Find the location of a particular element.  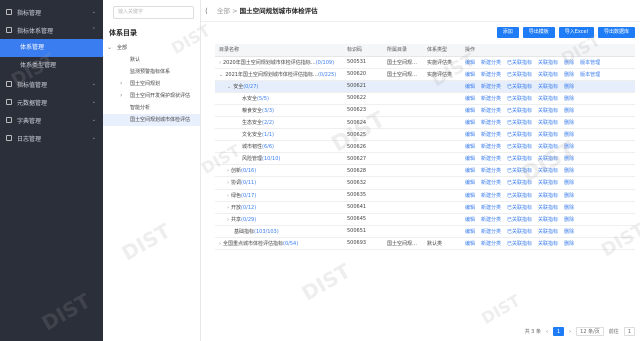

toolbar-button: 导出数据库 is located at coordinates (616, 32).